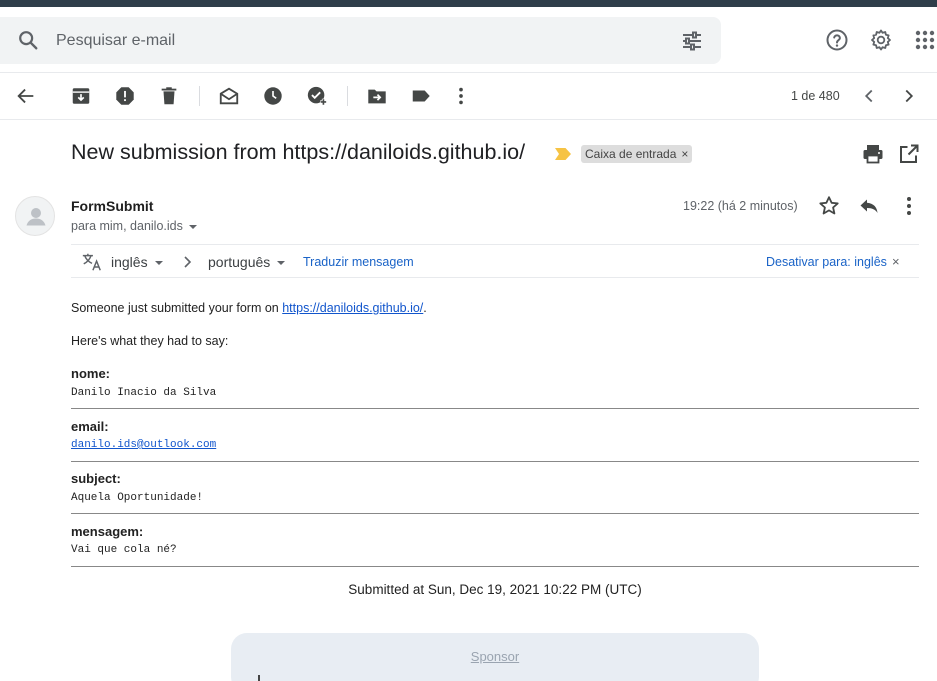 Image resolution: width=937 pixels, height=681 pixels. Describe the element at coordinates (239, 262) in the screenshot. I see `target-language-label: português` at that location.